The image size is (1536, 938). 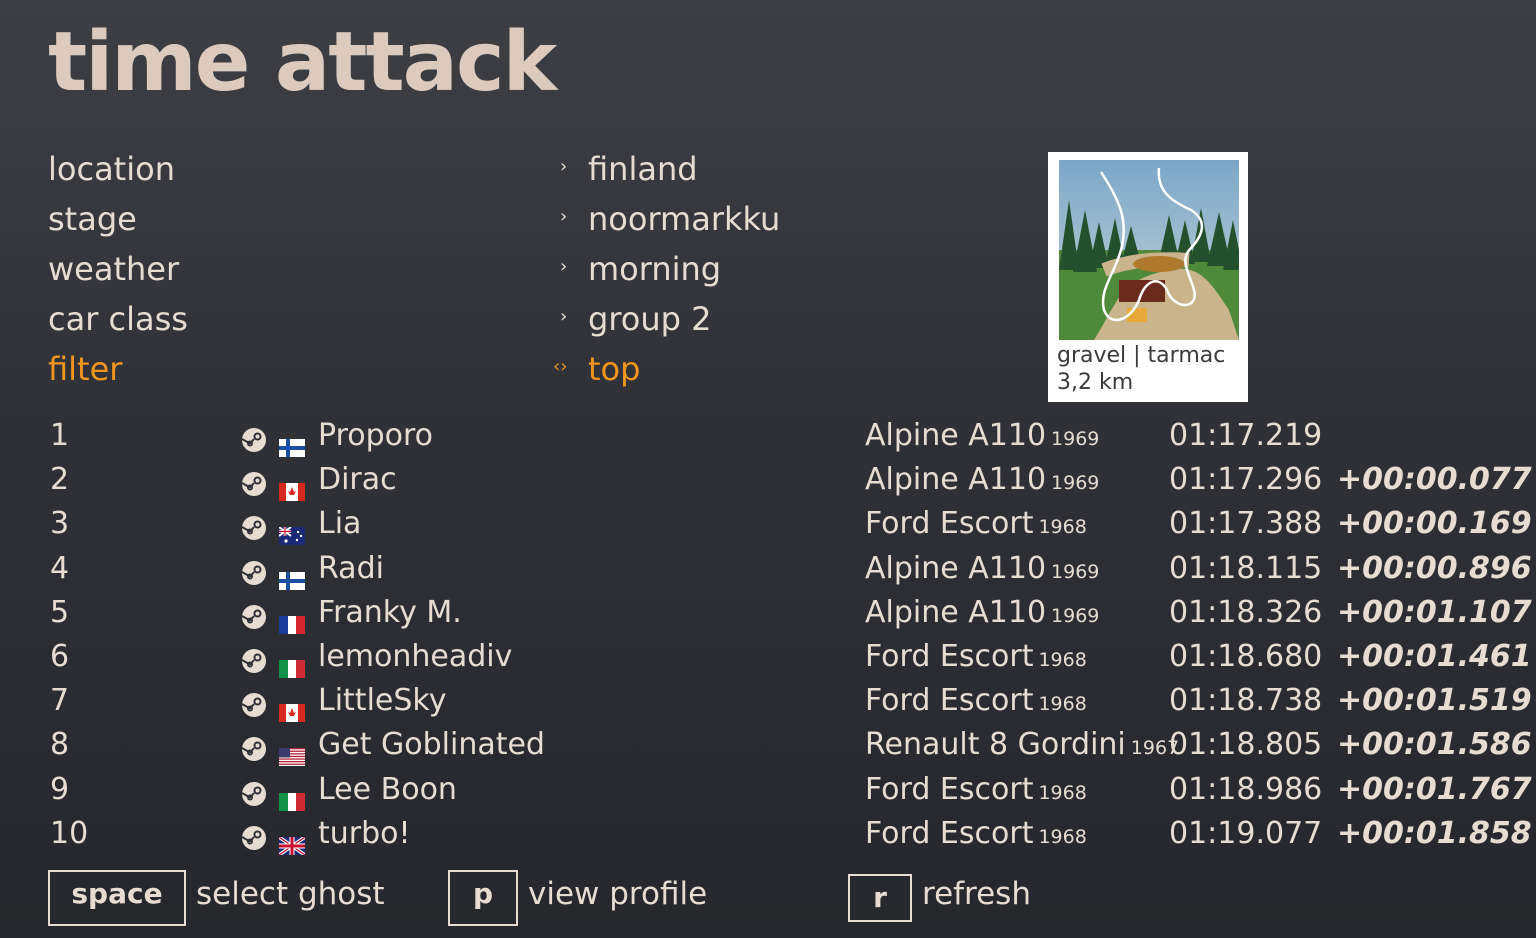 I want to click on menu-label: weather, so click(x=114, y=269).